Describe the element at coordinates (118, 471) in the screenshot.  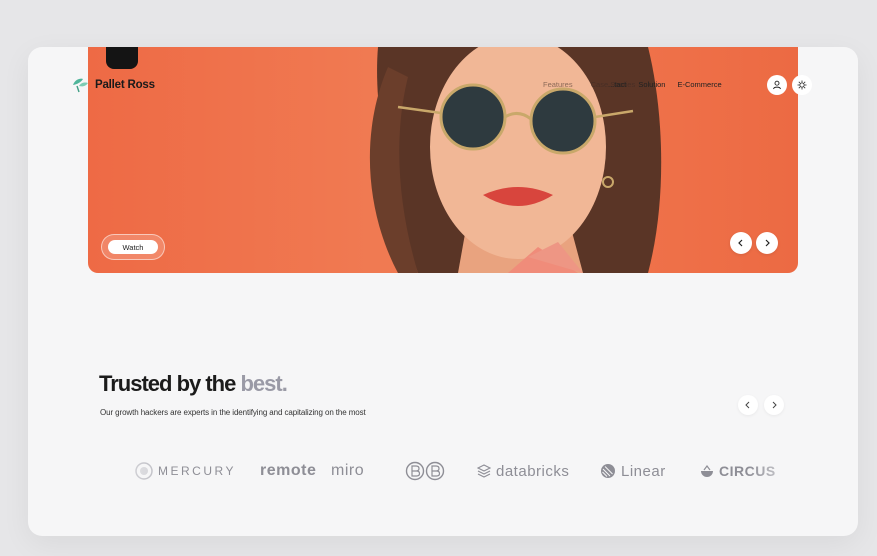
I see `logo-fade-left` at that location.